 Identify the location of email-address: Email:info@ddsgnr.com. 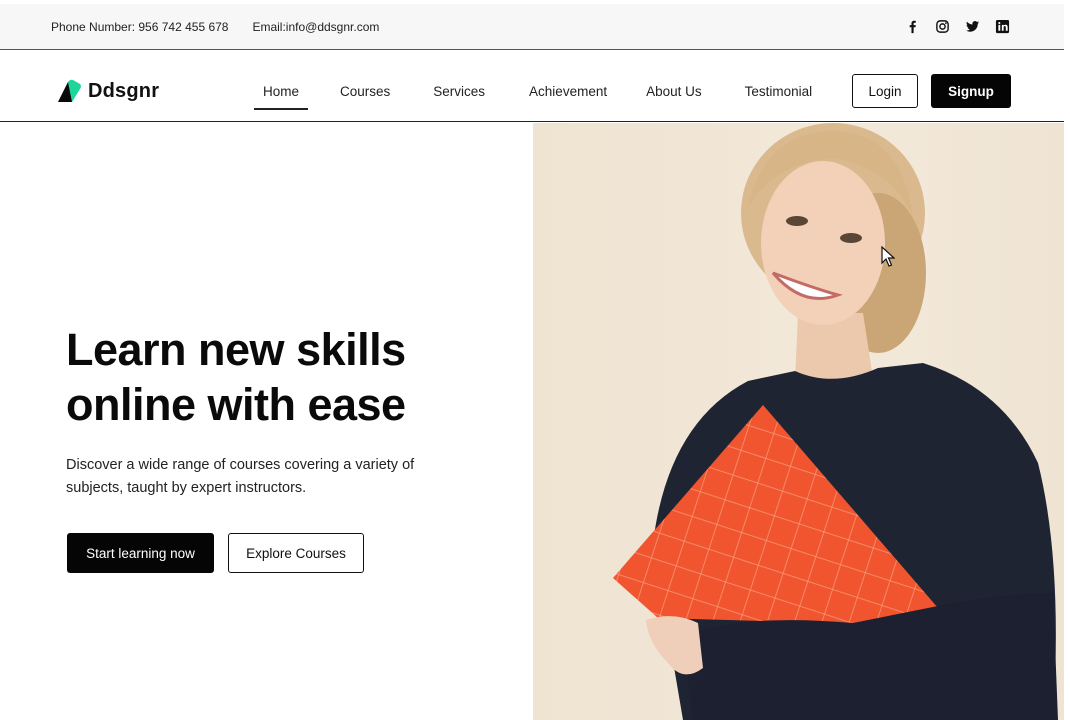
(315, 27).